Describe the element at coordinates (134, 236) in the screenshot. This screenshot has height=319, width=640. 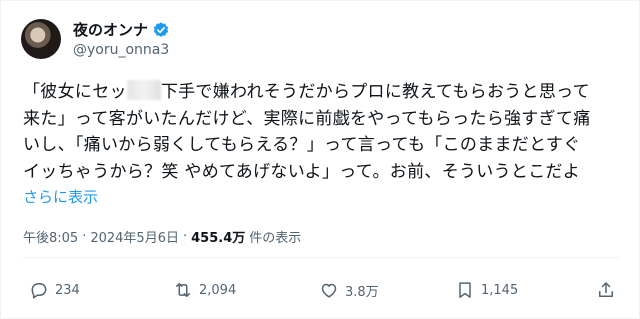
I see `tweet-date: 2024年5月6日` at that location.